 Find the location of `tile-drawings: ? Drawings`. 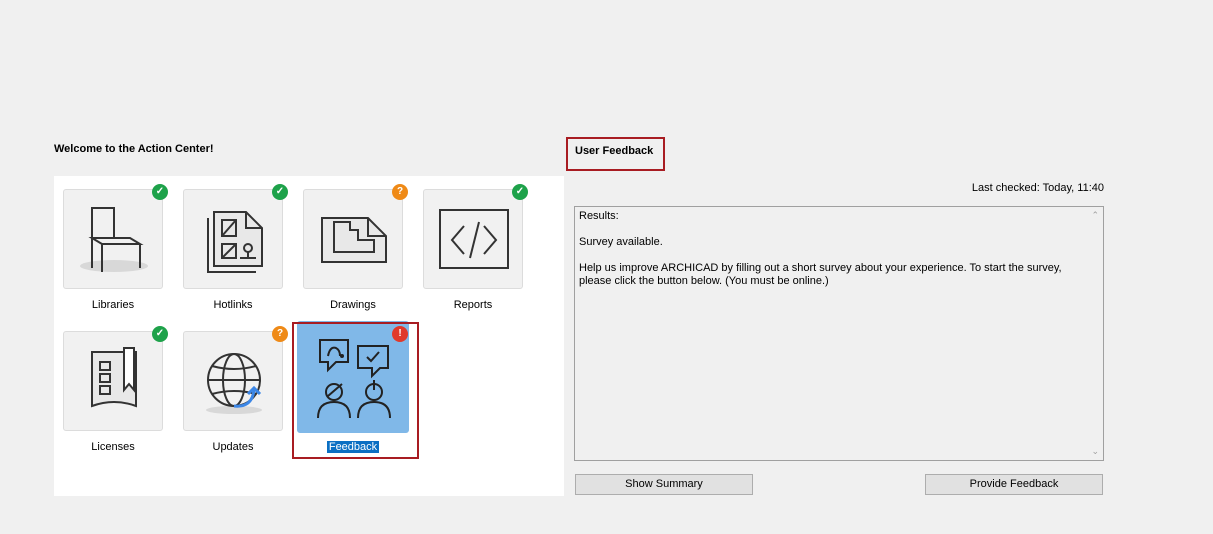

tile-drawings: ? Drawings is located at coordinates (354, 245).